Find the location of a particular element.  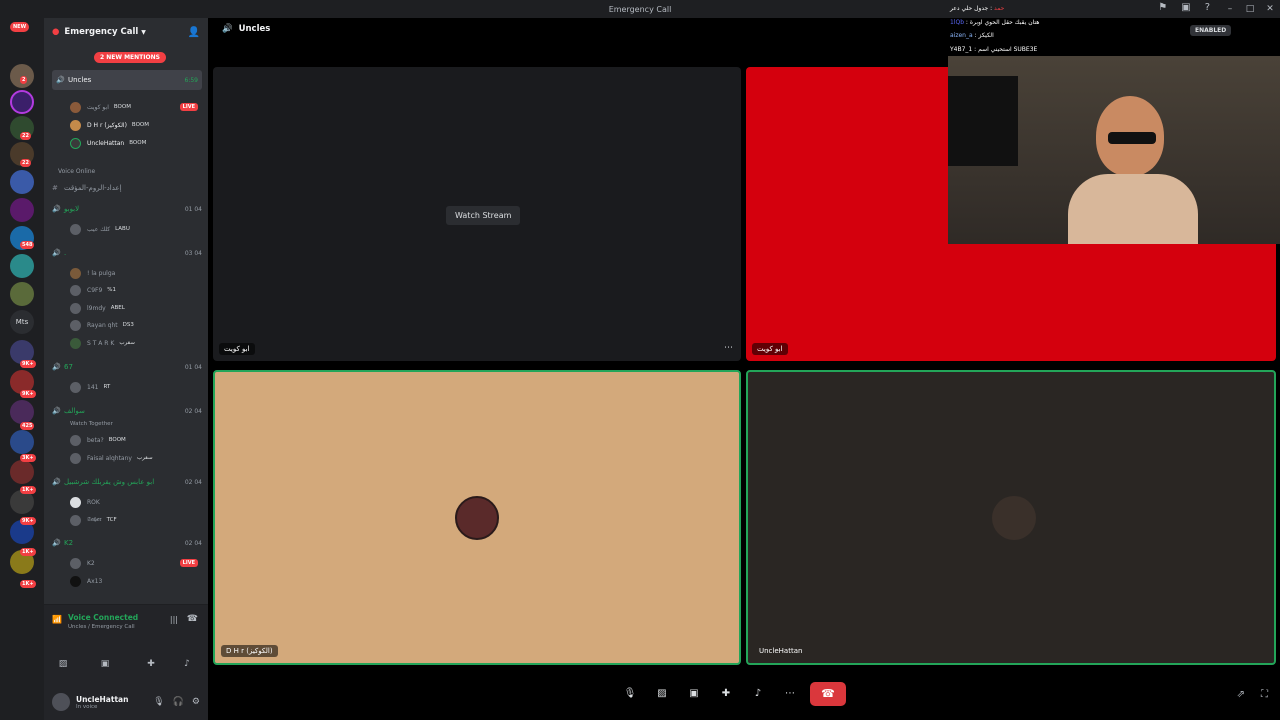

voice-user: C9F9 %1 is located at coordinates (134, 290).